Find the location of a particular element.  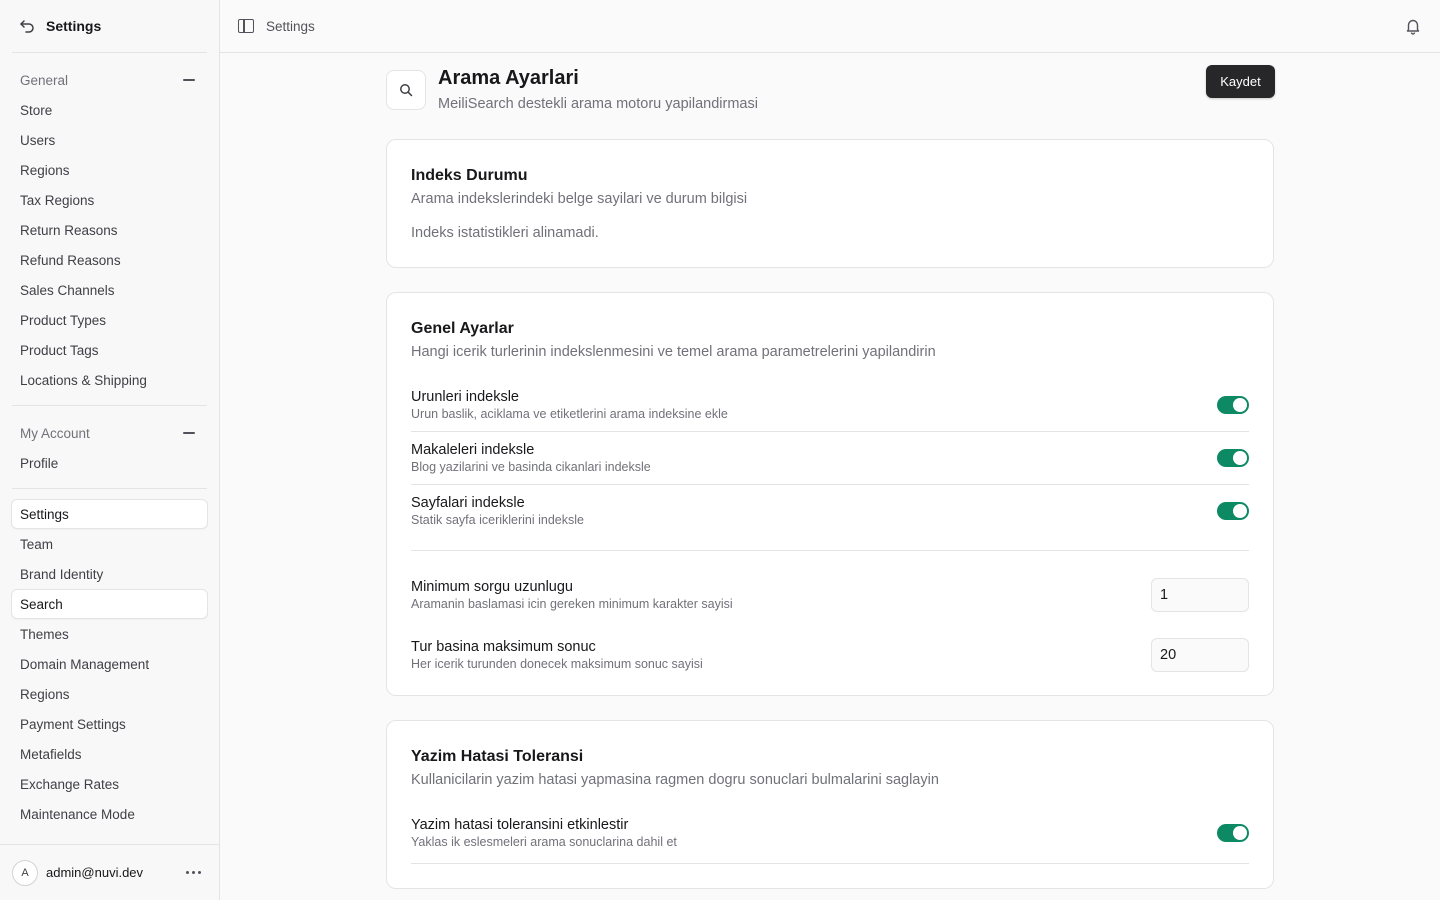

save-button: Kaydet is located at coordinates (1240, 81).